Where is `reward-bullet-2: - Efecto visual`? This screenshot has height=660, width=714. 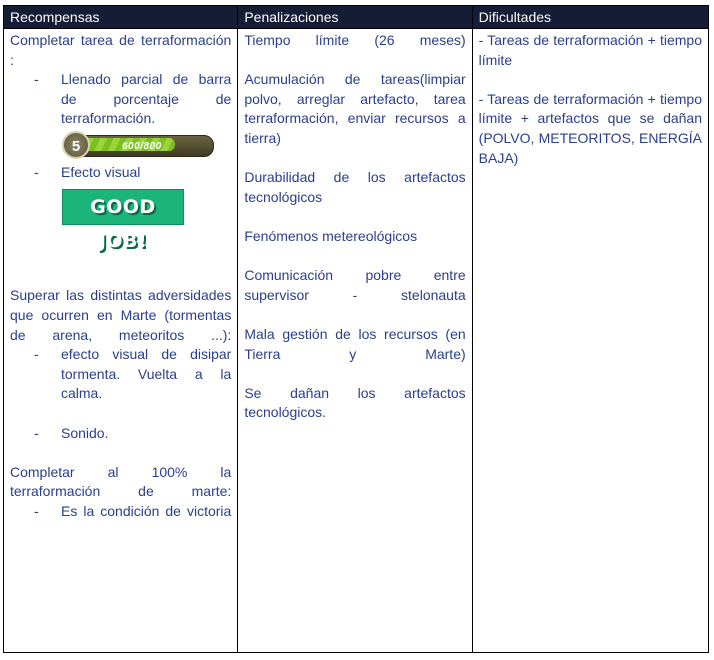 reward-bullet-2: - Efecto visual is located at coordinates (120, 173).